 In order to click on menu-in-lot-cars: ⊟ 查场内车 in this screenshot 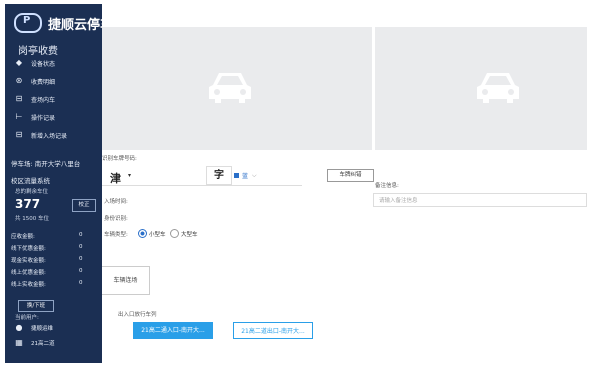, I will do `click(35, 99)`.